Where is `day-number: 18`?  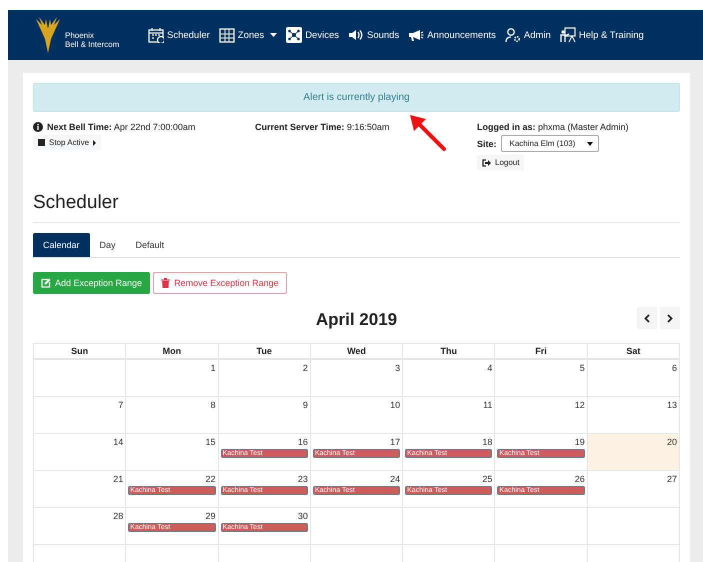 day-number: 18 is located at coordinates (487, 442).